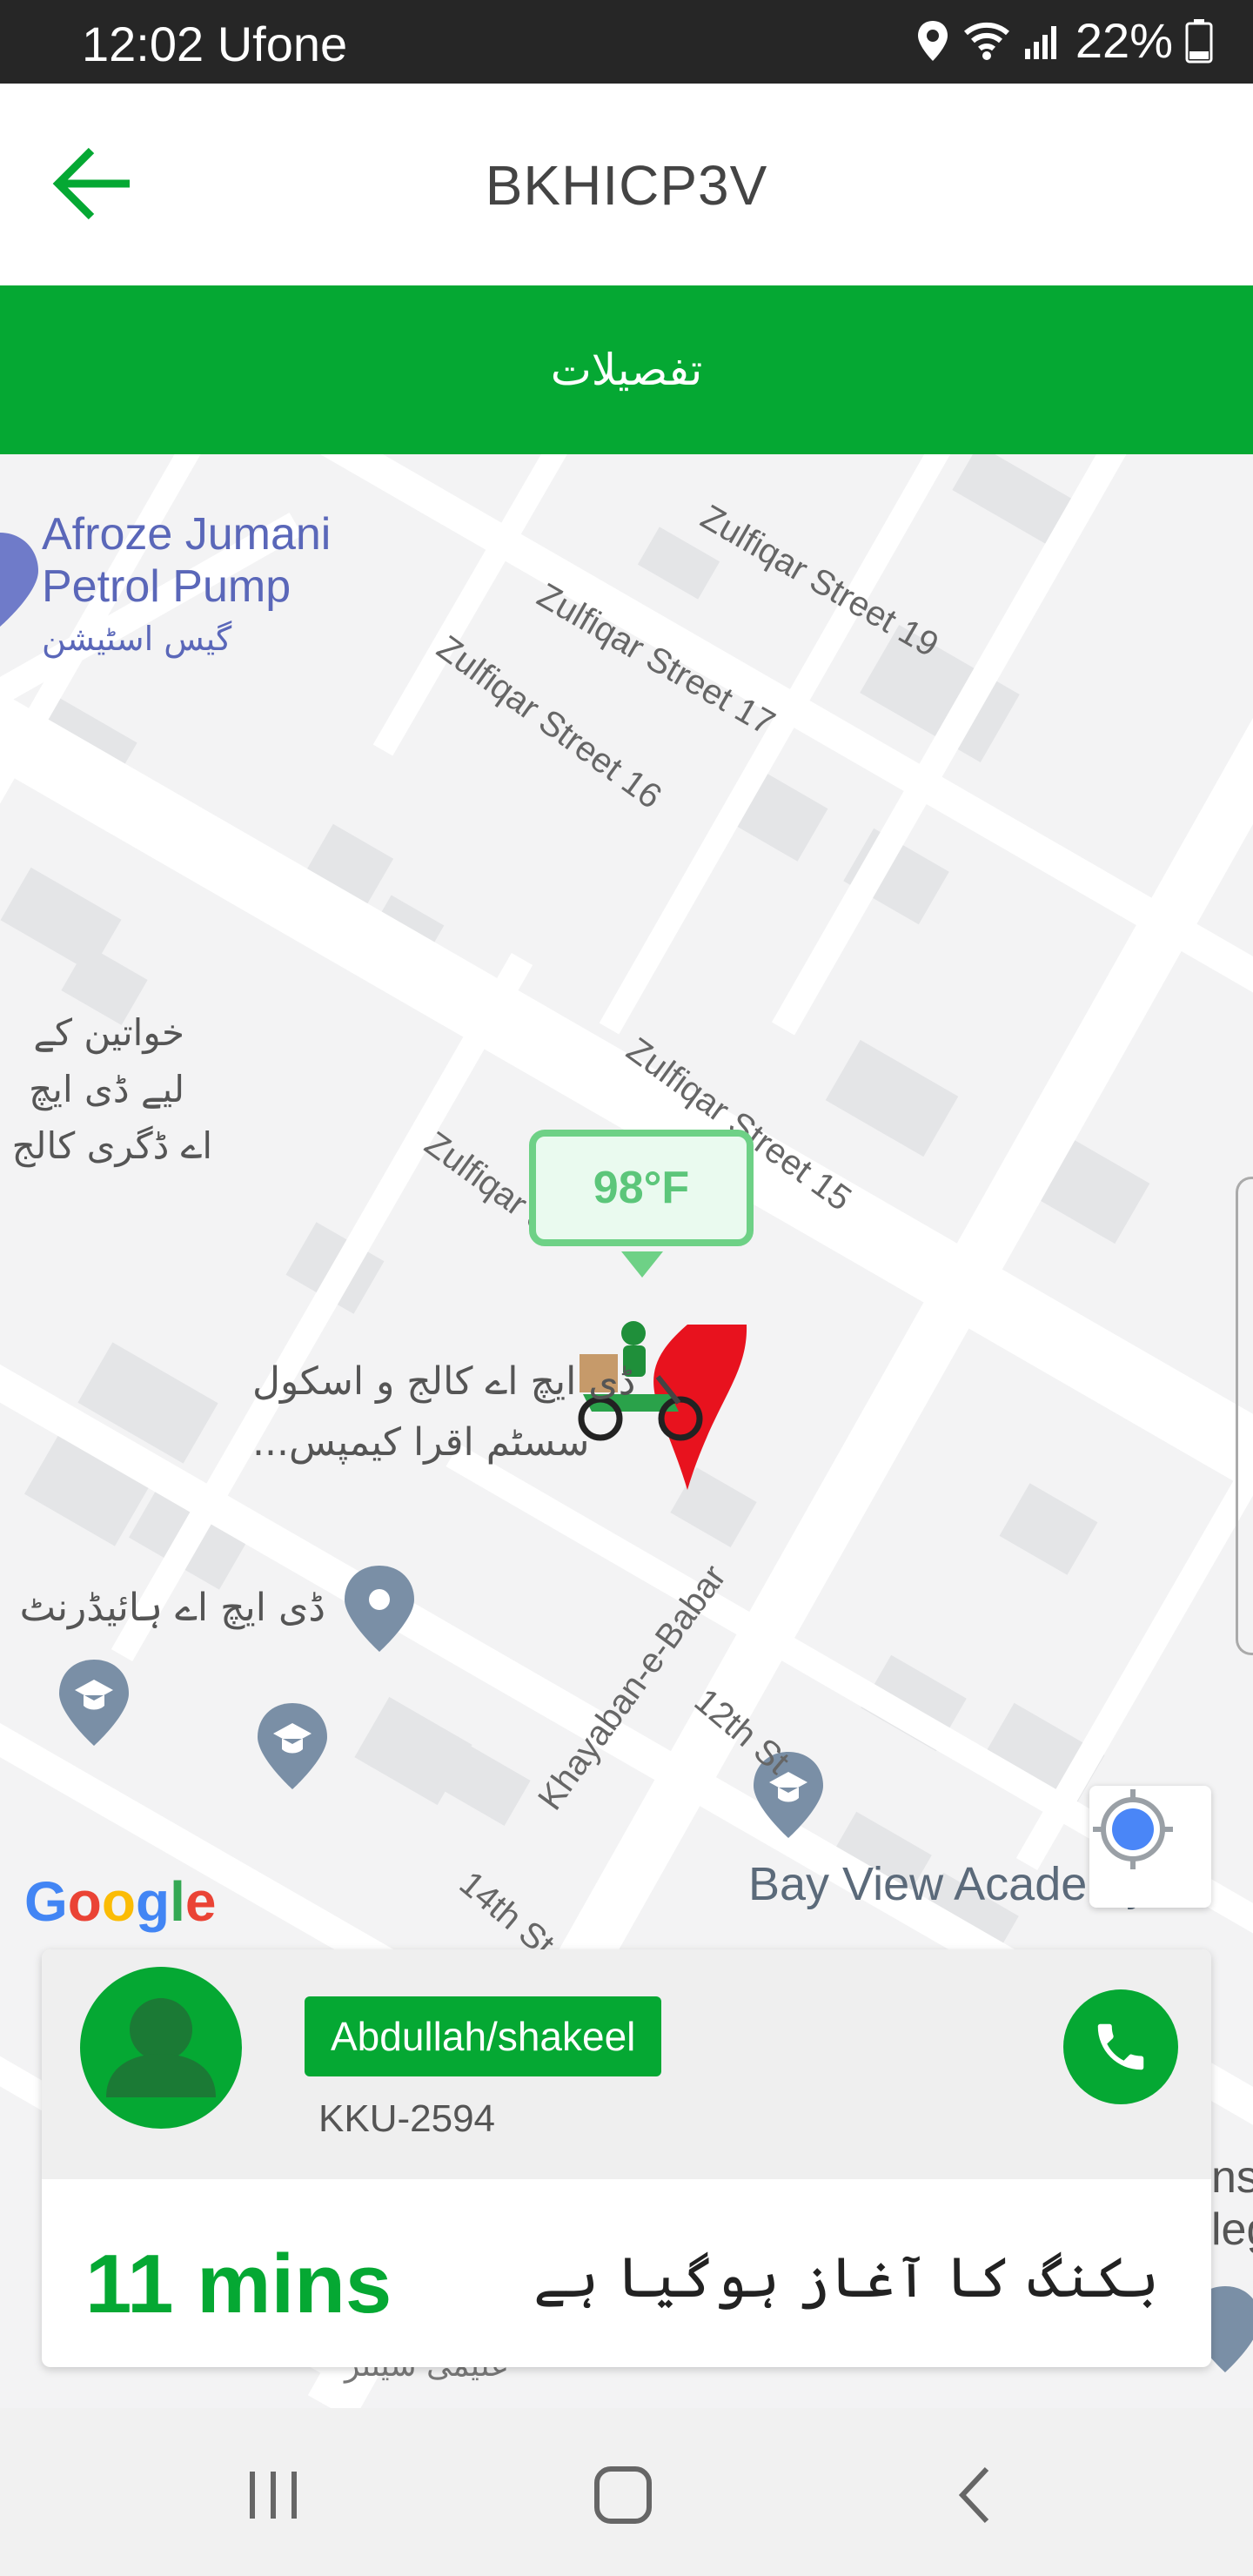 The image size is (1253, 2576). What do you see at coordinates (1232, 2229) in the screenshot?
I see `poi-partial-right-2: leg` at bounding box center [1232, 2229].